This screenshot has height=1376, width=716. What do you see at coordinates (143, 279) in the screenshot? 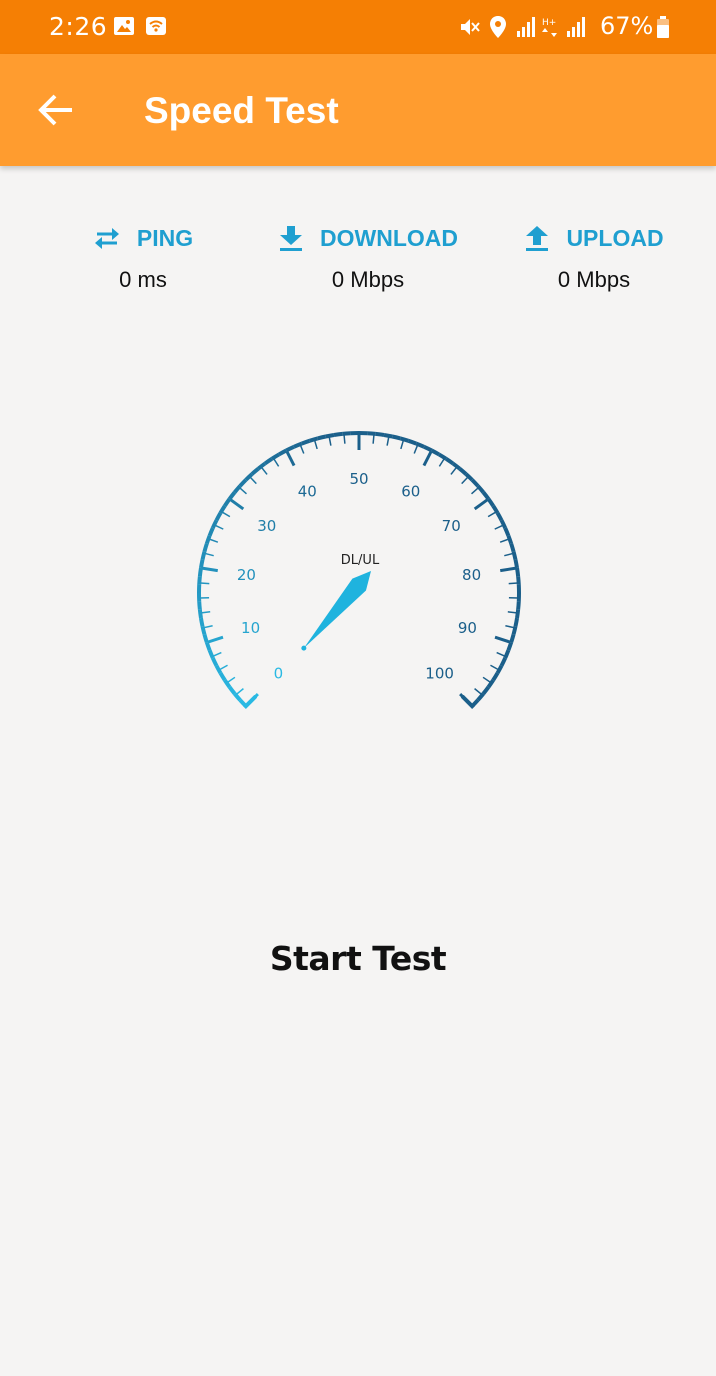
I see `ping-value: 0 ms` at bounding box center [143, 279].